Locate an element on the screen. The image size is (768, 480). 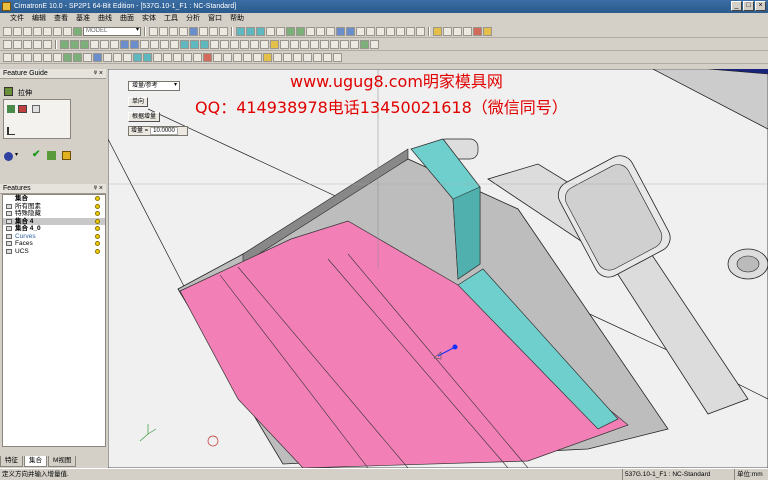
section-icon is located at coordinates (270, 31).